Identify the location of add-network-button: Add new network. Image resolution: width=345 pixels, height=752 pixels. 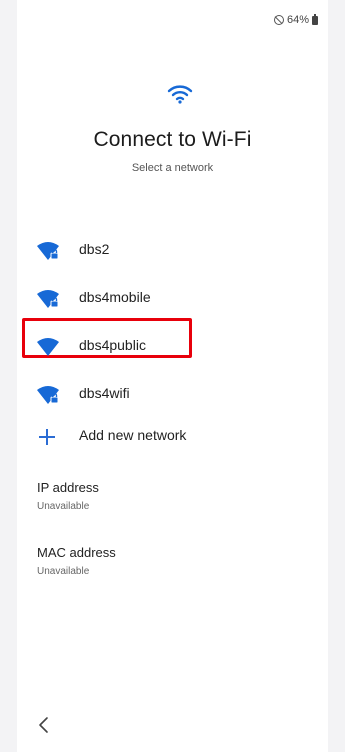
(172, 448).